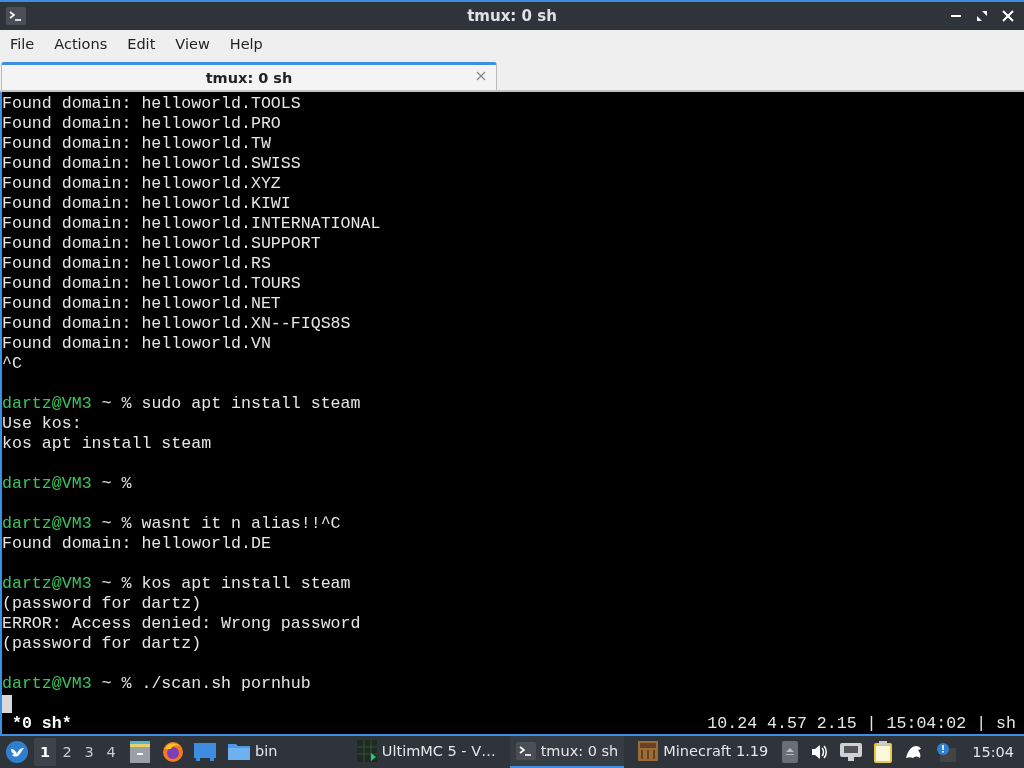  Describe the element at coordinates (136, 543) in the screenshot. I see `terminal-output-line: Found domain: helloworld.DE` at that location.